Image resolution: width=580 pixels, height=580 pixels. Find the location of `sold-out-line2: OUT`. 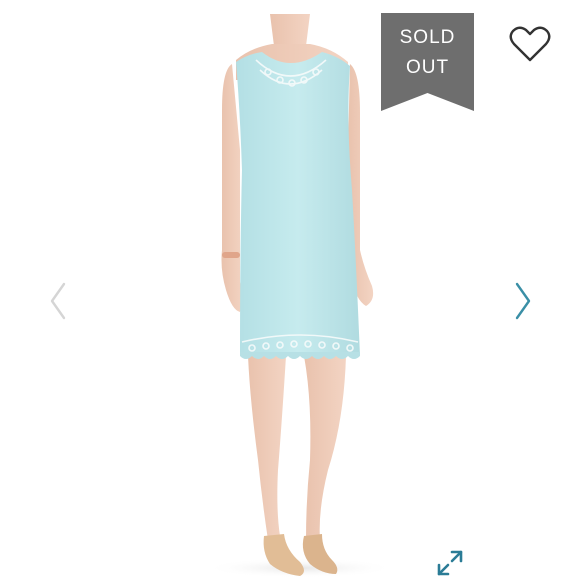

sold-out-line2: OUT is located at coordinates (427, 67).